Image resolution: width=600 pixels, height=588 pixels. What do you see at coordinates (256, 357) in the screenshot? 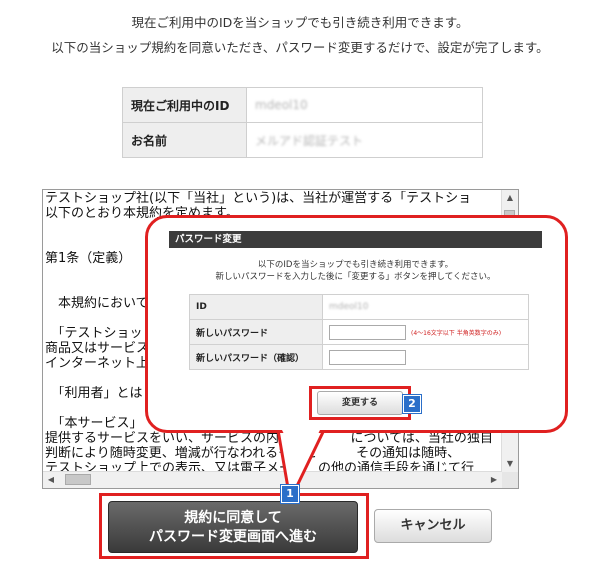
I see `confirm-password-label: 新しいパスワード（確認）` at bounding box center [256, 357].